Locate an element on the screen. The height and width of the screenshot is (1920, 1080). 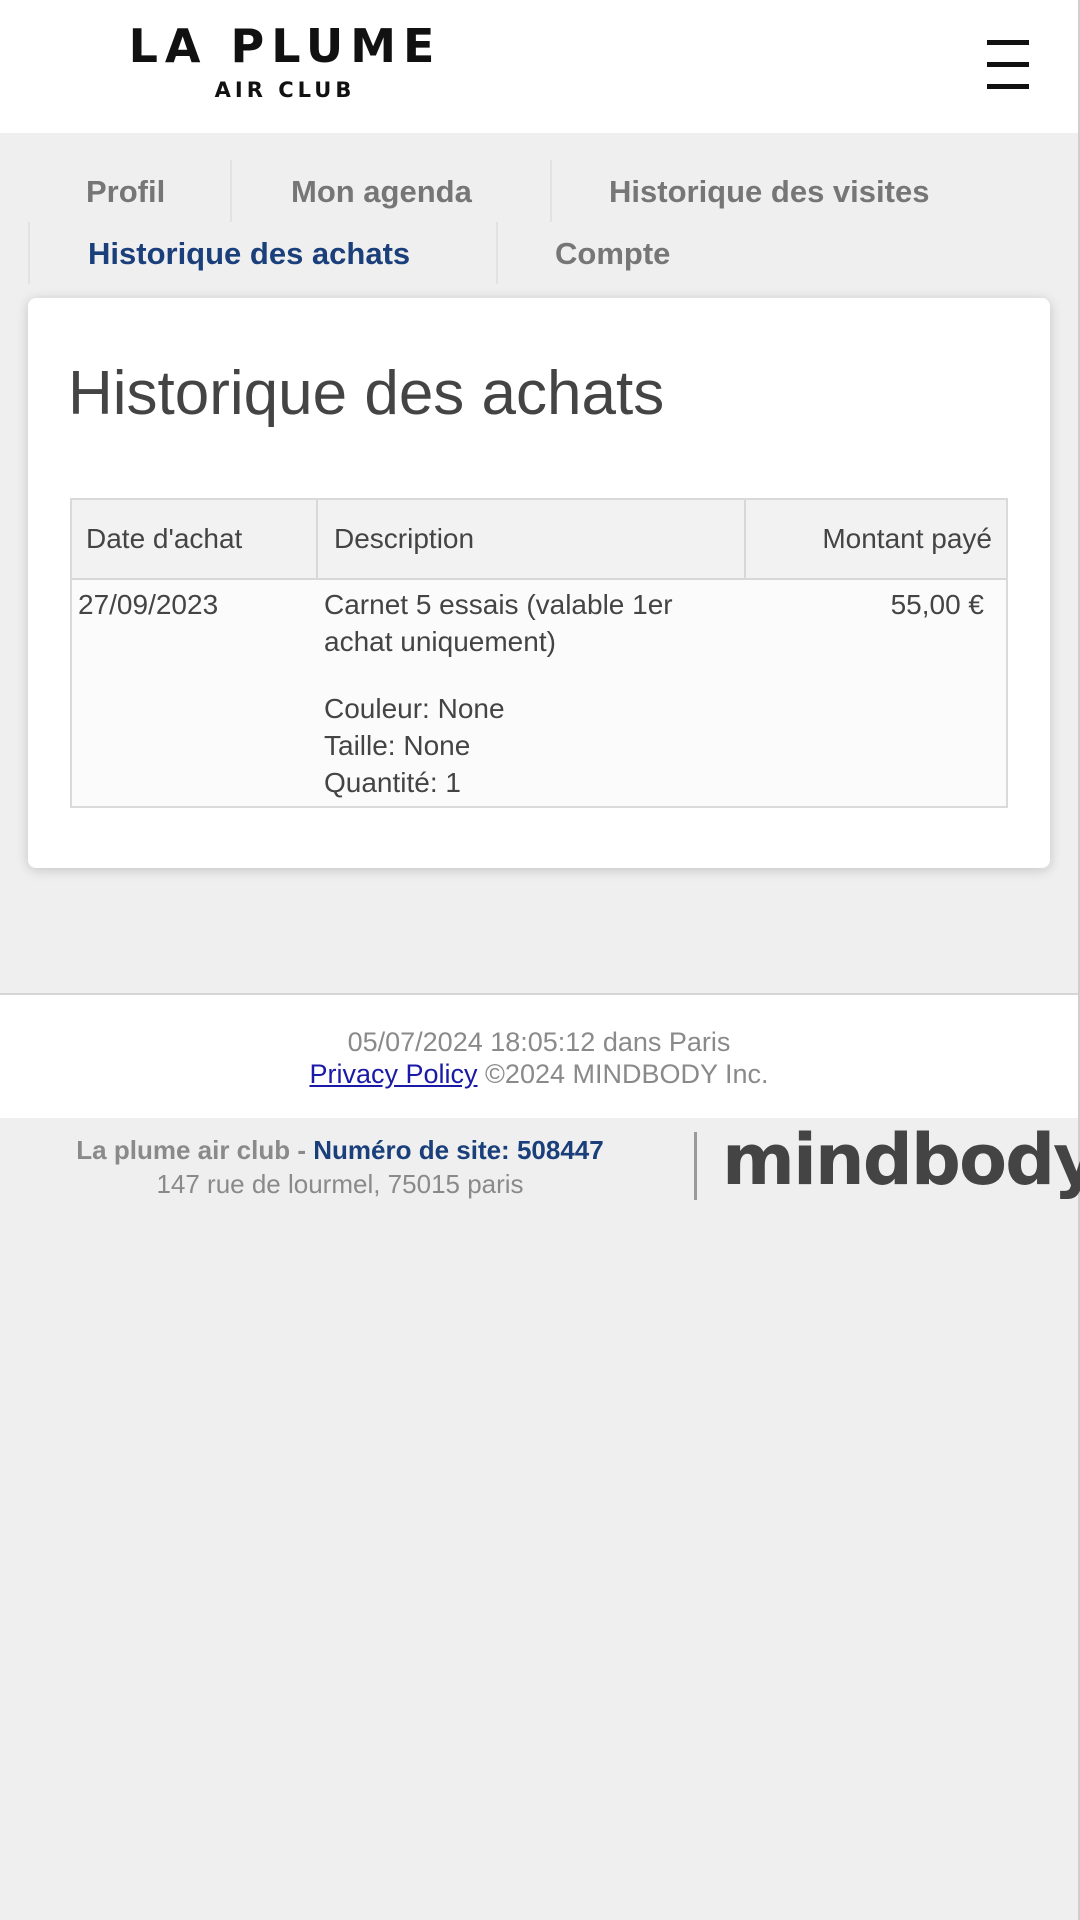
mindbody-logo: mindbody is located at coordinates (901, 1160).